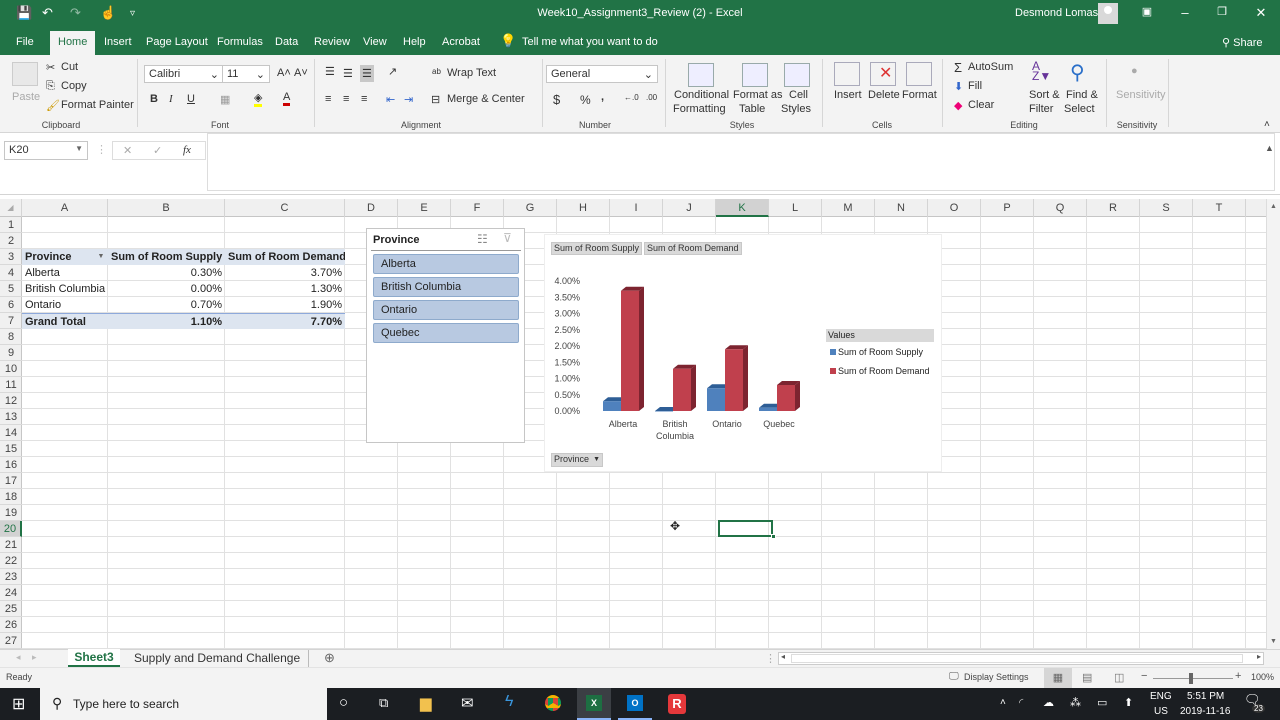 This screenshot has height=720, width=1280. What do you see at coordinates (154, 99) in the screenshot?
I see `bold-button: B` at bounding box center [154, 99].